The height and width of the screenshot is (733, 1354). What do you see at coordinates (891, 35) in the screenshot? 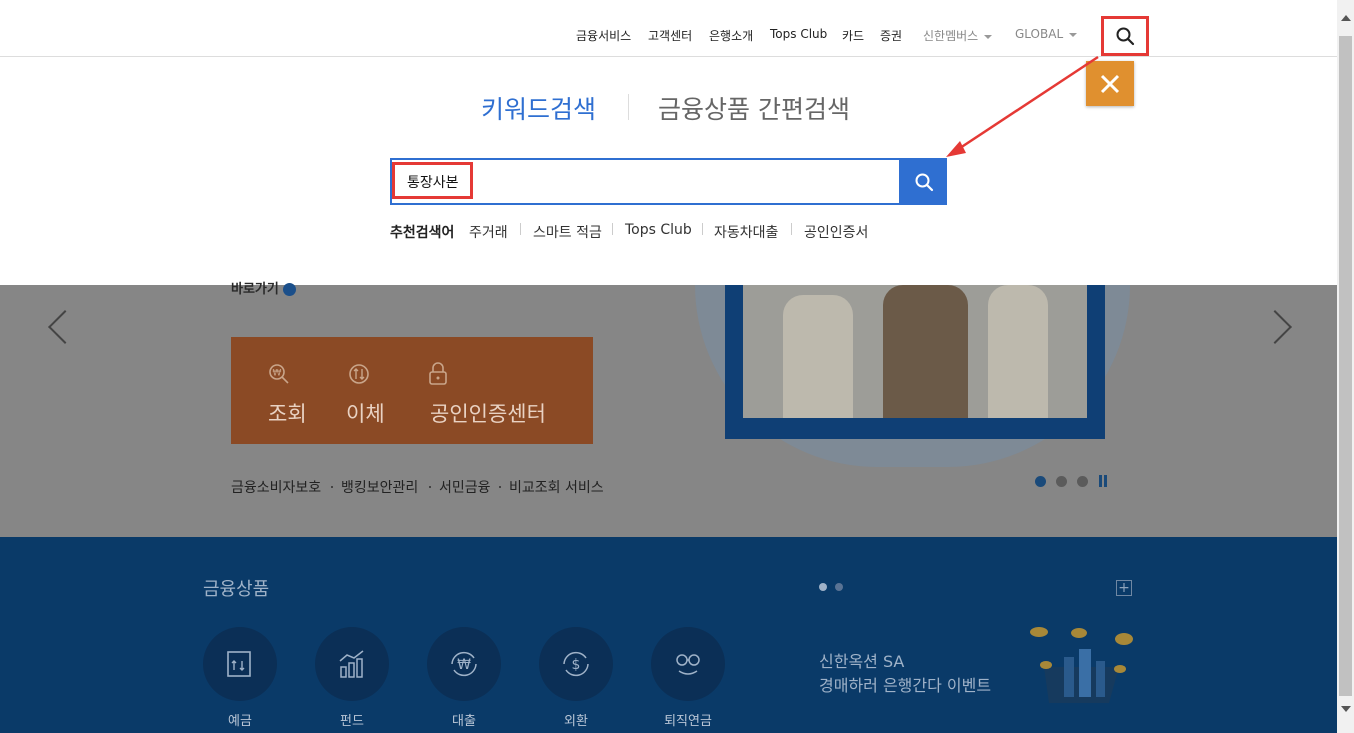
I see `nav-securities: 증권` at bounding box center [891, 35].